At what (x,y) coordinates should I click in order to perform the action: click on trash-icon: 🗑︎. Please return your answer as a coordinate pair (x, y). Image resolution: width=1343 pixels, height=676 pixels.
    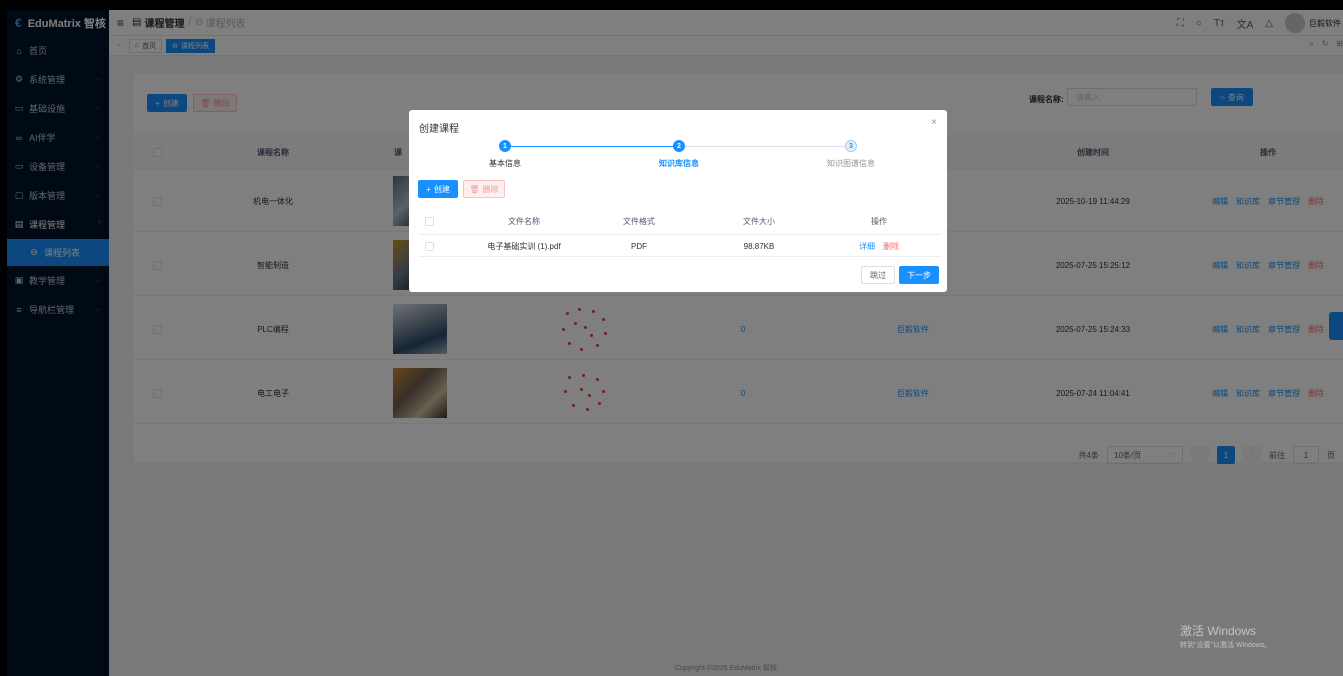
    Looking at the image, I should click on (474, 189).